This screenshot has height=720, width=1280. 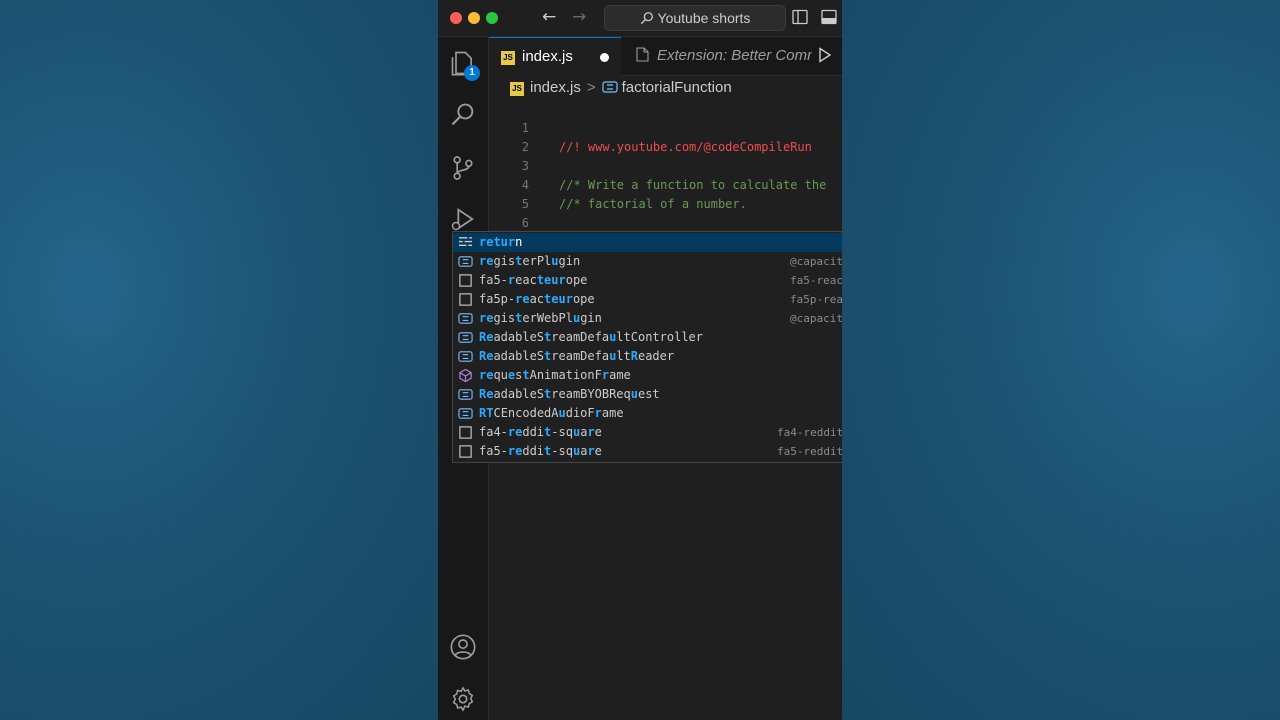 What do you see at coordinates (647, 413) in the screenshot?
I see `suggestion-item: RTCEncodedAudioFrame` at bounding box center [647, 413].